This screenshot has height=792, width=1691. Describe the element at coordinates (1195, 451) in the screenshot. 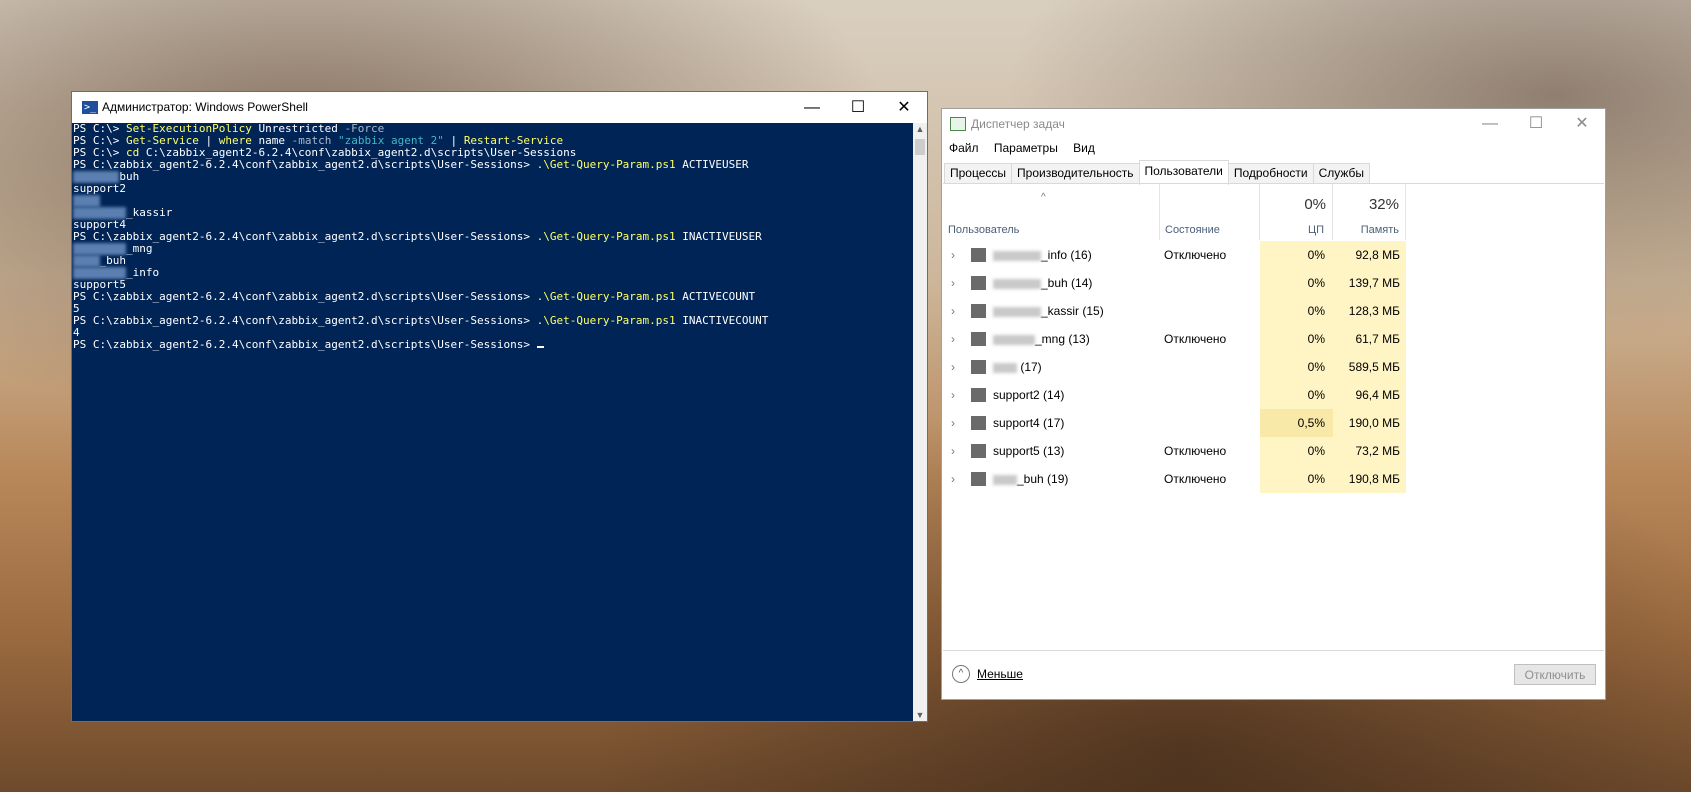

I see `user-status: Отключено` at that location.